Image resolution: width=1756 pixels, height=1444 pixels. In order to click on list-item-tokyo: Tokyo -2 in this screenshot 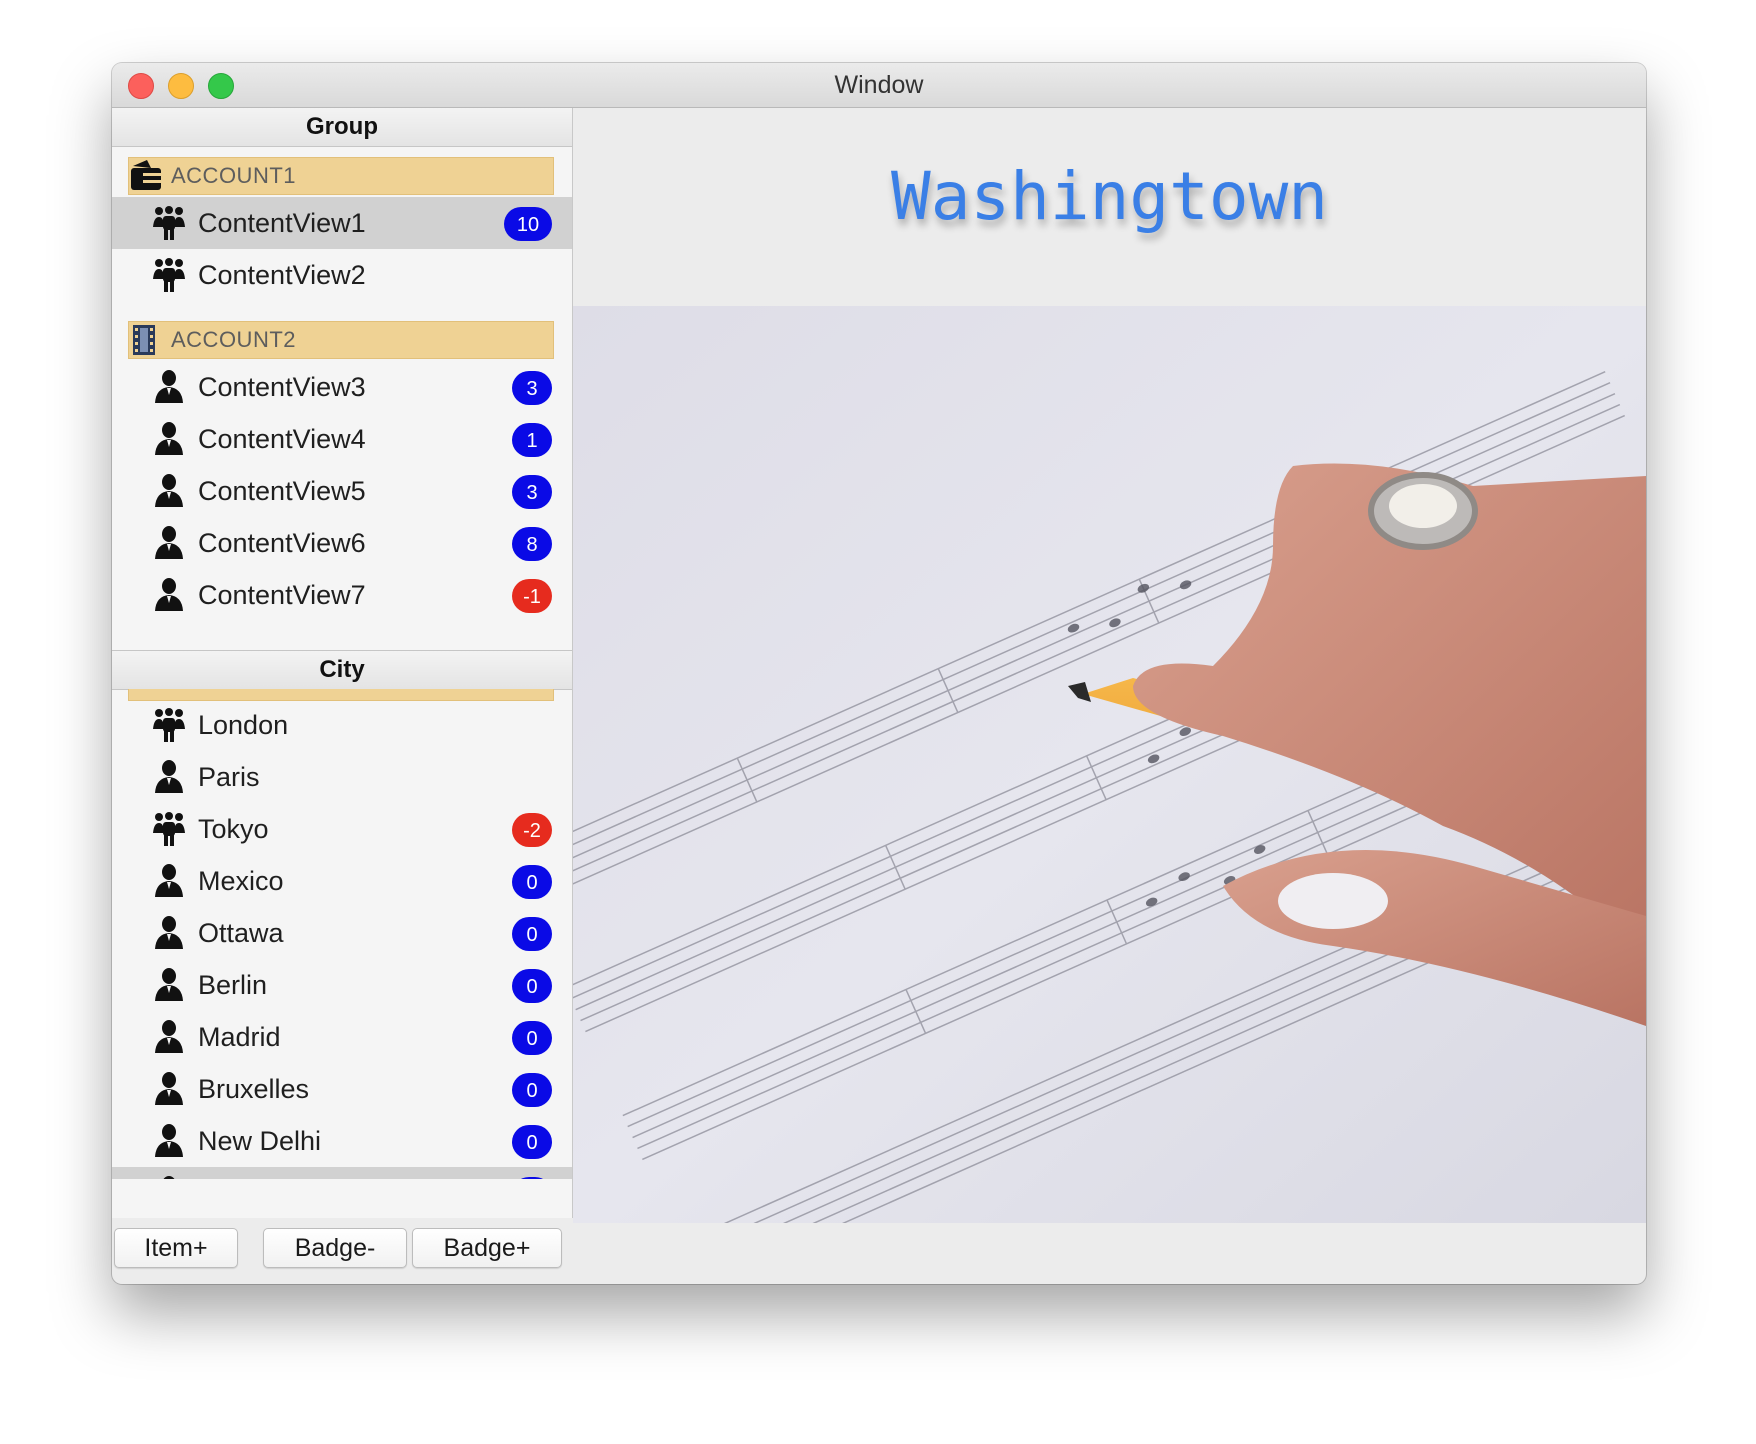, I will do `click(342, 829)`.